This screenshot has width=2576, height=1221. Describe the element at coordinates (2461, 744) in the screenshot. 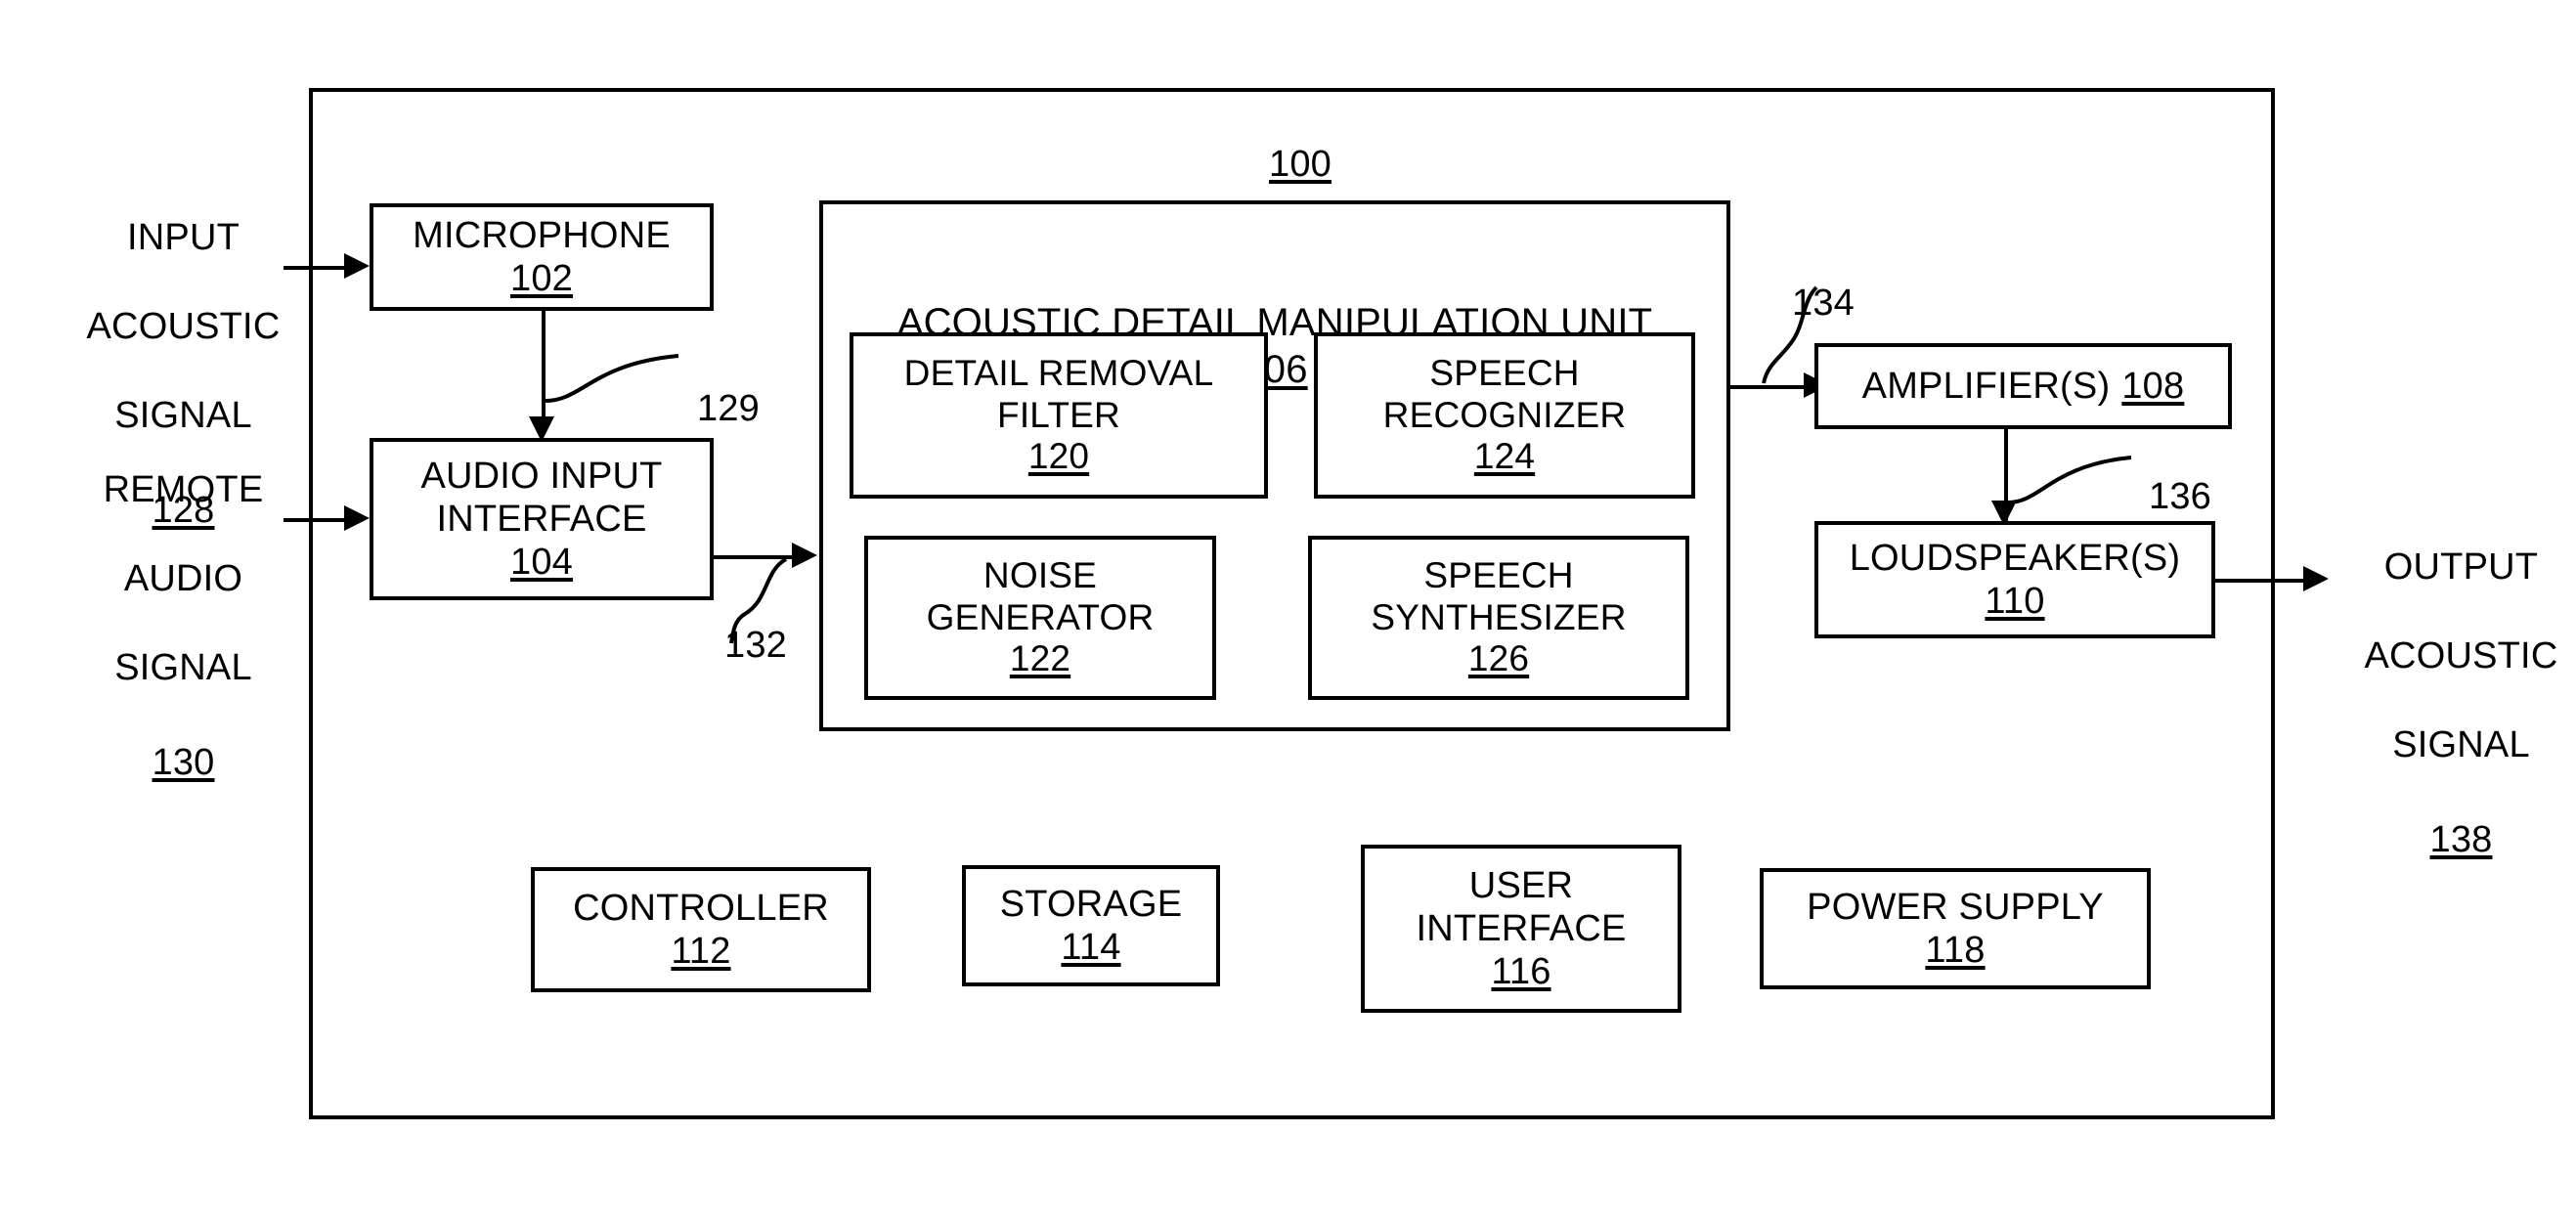

I see `output-acoustic-line3: SIGNAL` at that location.